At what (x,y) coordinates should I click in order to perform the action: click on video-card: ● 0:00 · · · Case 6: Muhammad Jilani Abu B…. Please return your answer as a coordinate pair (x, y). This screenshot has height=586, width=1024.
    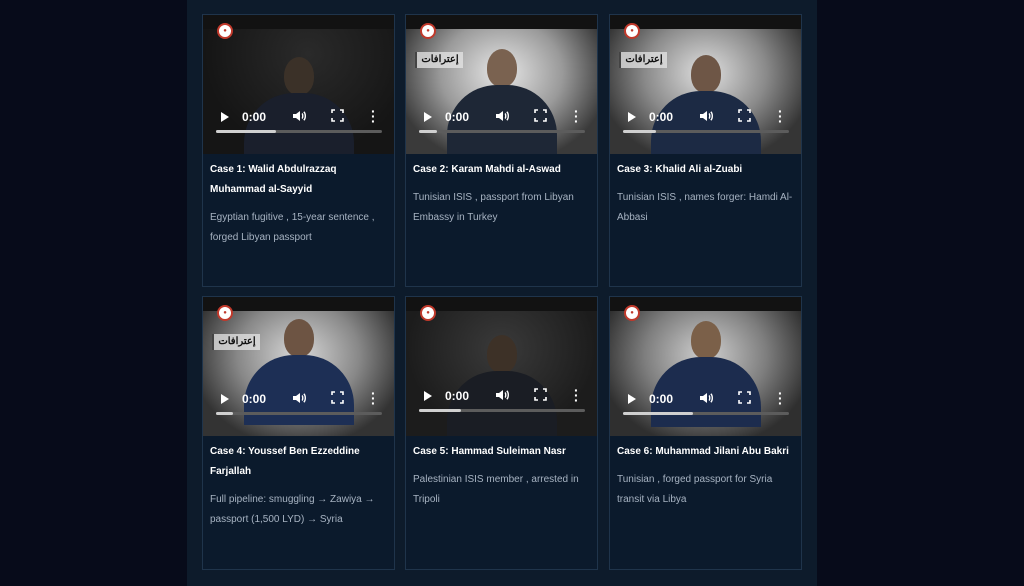
    Looking at the image, I should click on (705, 433).